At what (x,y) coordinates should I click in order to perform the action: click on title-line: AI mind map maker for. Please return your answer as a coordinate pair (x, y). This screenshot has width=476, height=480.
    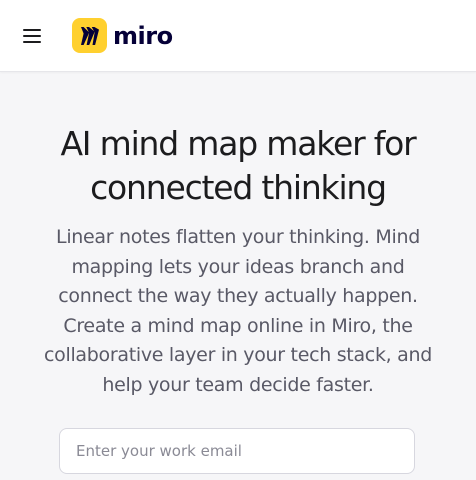
    Looking at the image, I should click on (238, 143).